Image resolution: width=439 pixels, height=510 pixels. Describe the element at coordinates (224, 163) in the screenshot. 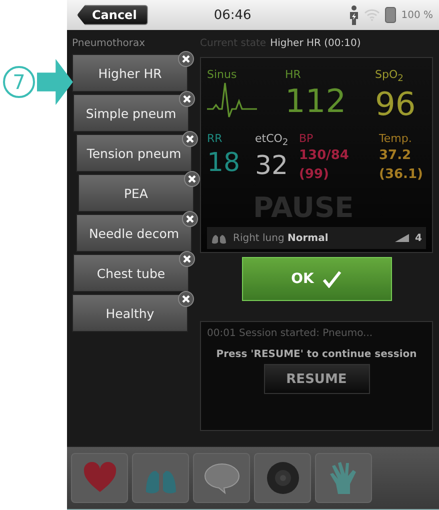

I see `vital-value: 18` at that location.